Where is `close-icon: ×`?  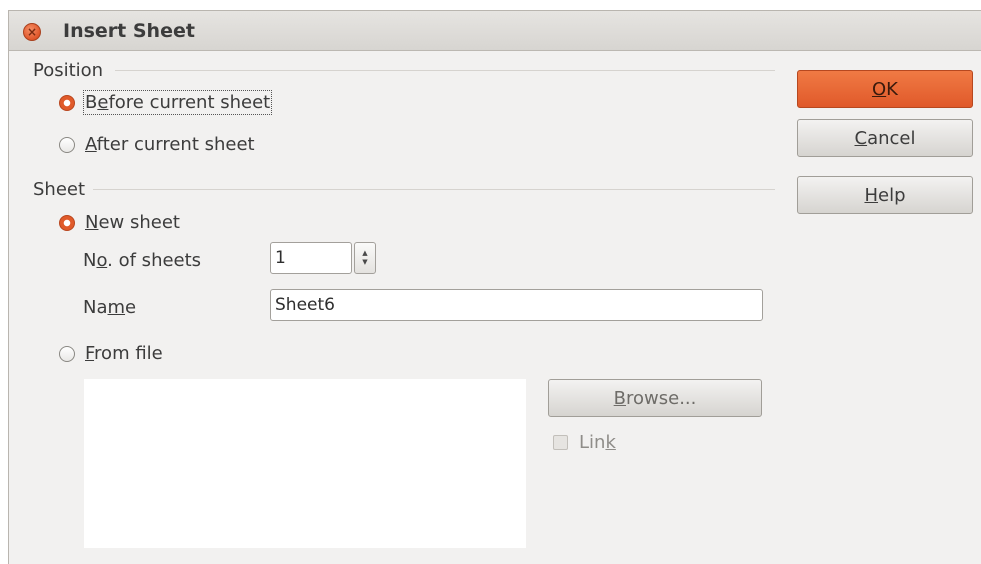
close-icon: × is located at coordinates (32, 32).